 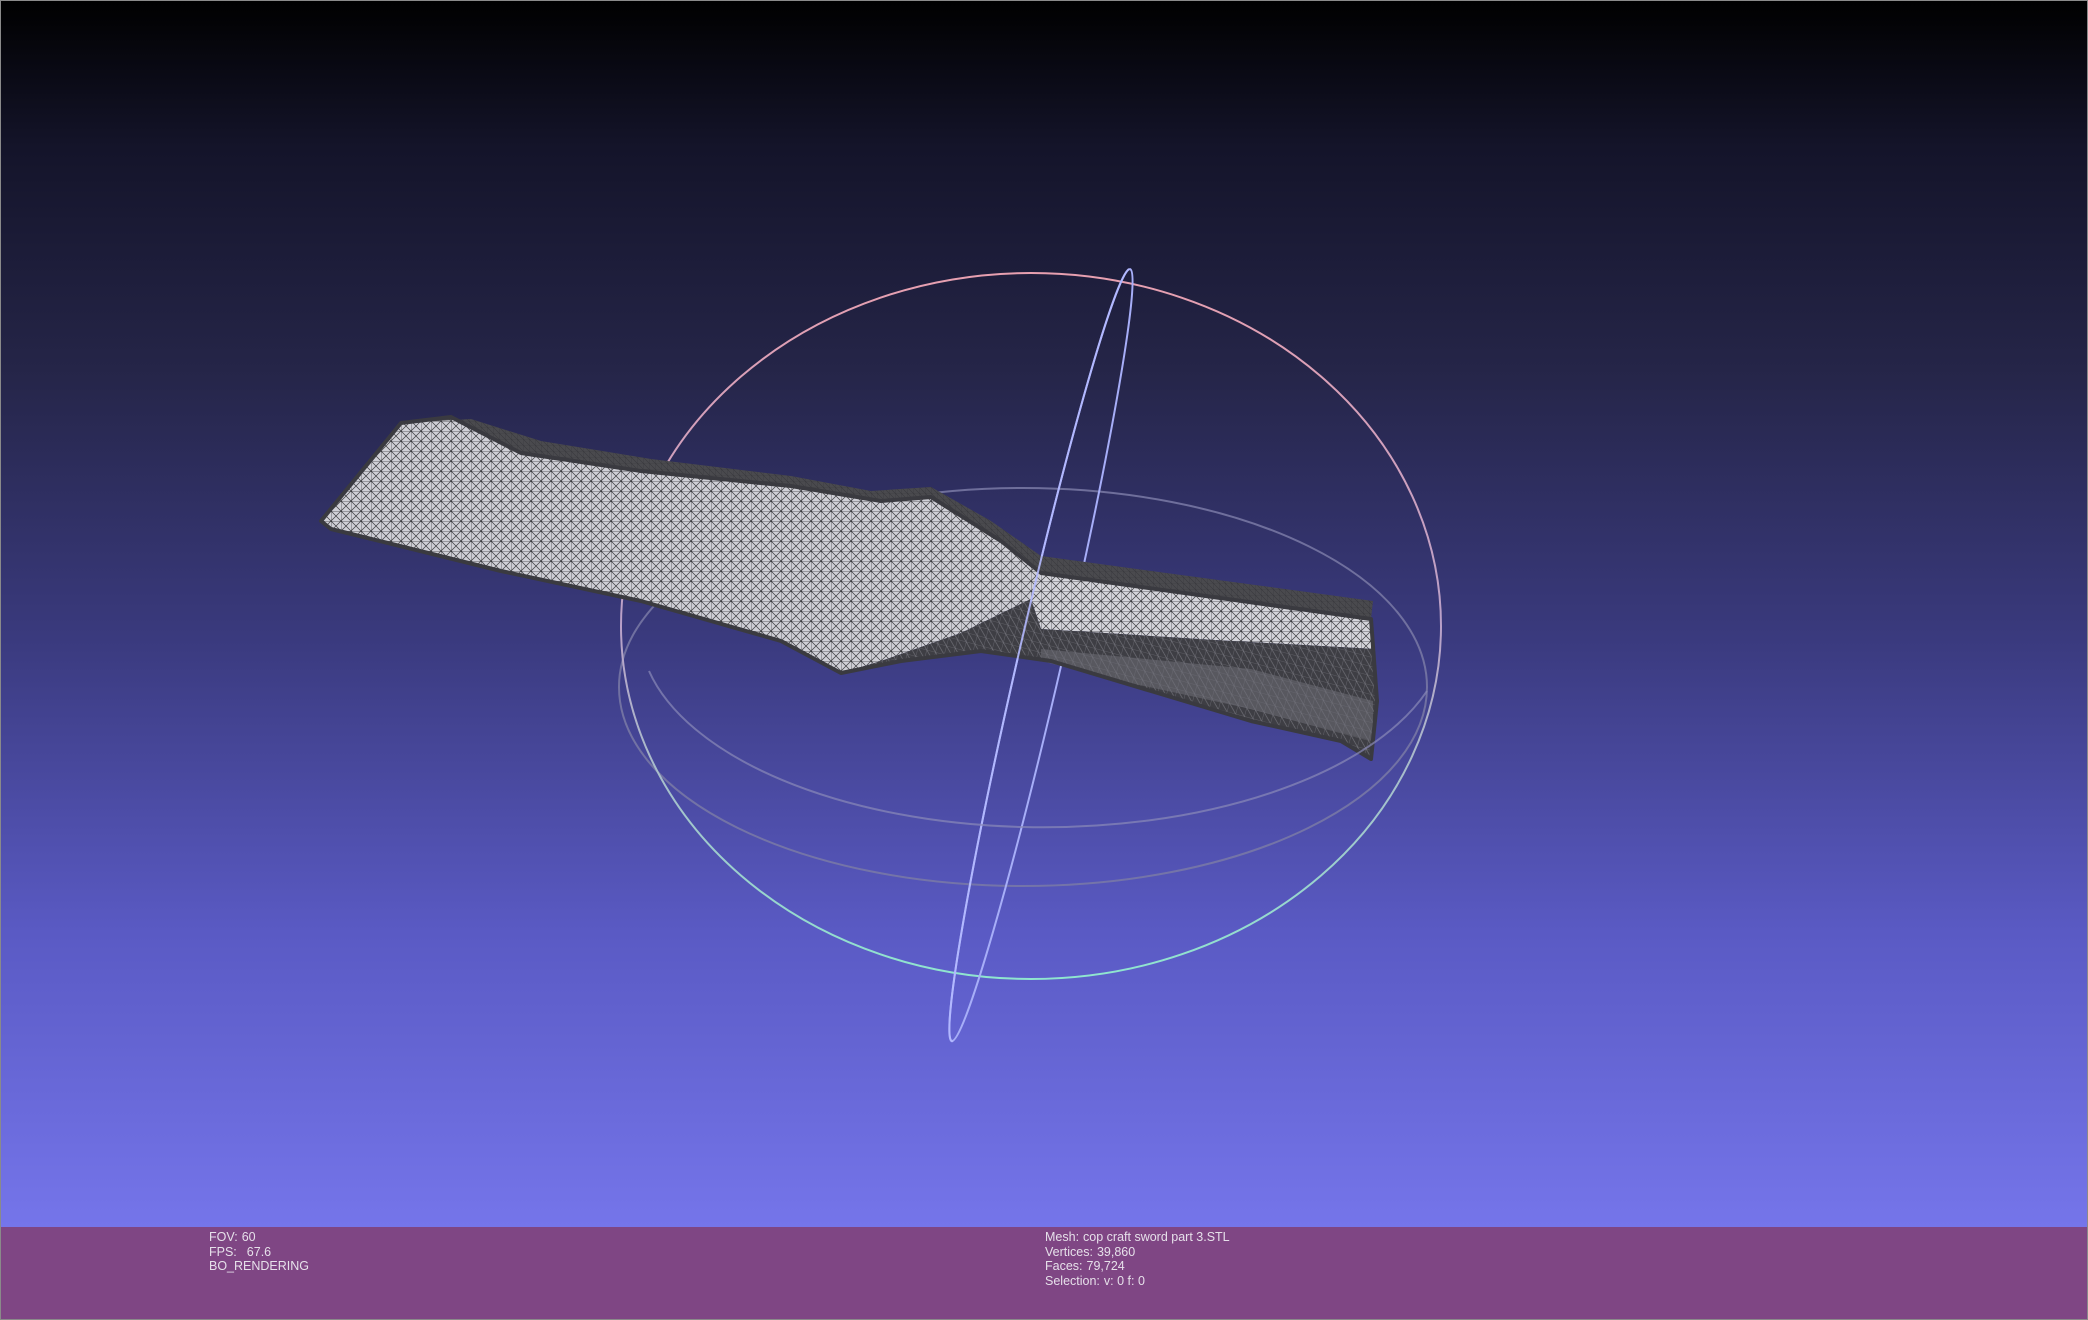 I want to click on faces-row: Faces: 79,724, so click(x=1137, y=1266).